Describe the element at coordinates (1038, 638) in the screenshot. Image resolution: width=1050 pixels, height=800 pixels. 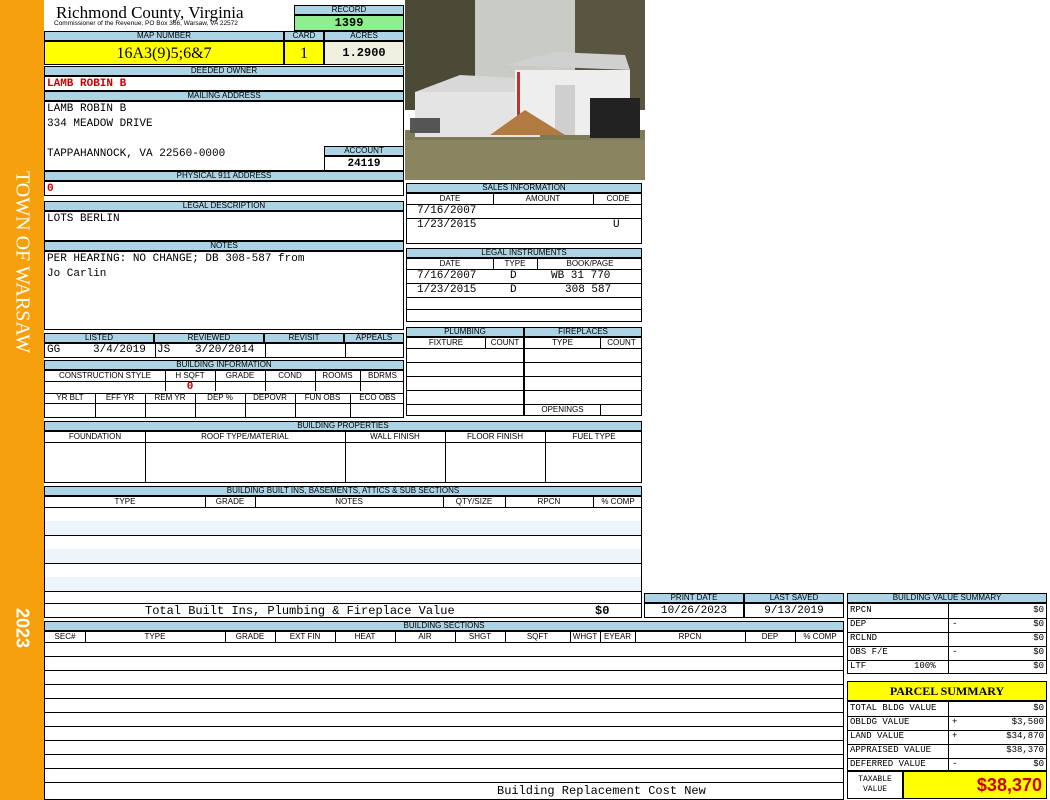
I see `vs-rclnd-value: $0` at that location.